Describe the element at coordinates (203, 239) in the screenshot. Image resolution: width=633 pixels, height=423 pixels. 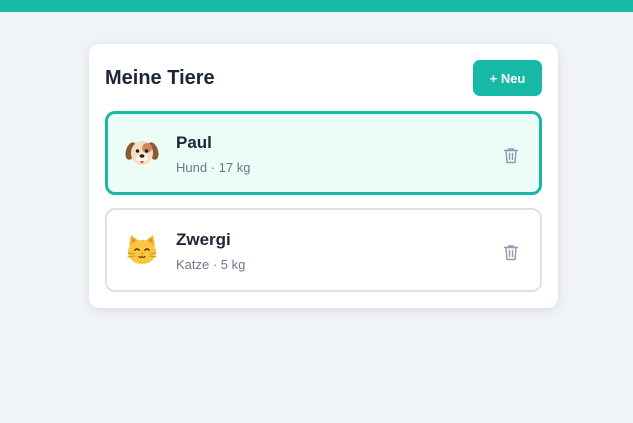
I see `pet-name: Zwergi` at that location.